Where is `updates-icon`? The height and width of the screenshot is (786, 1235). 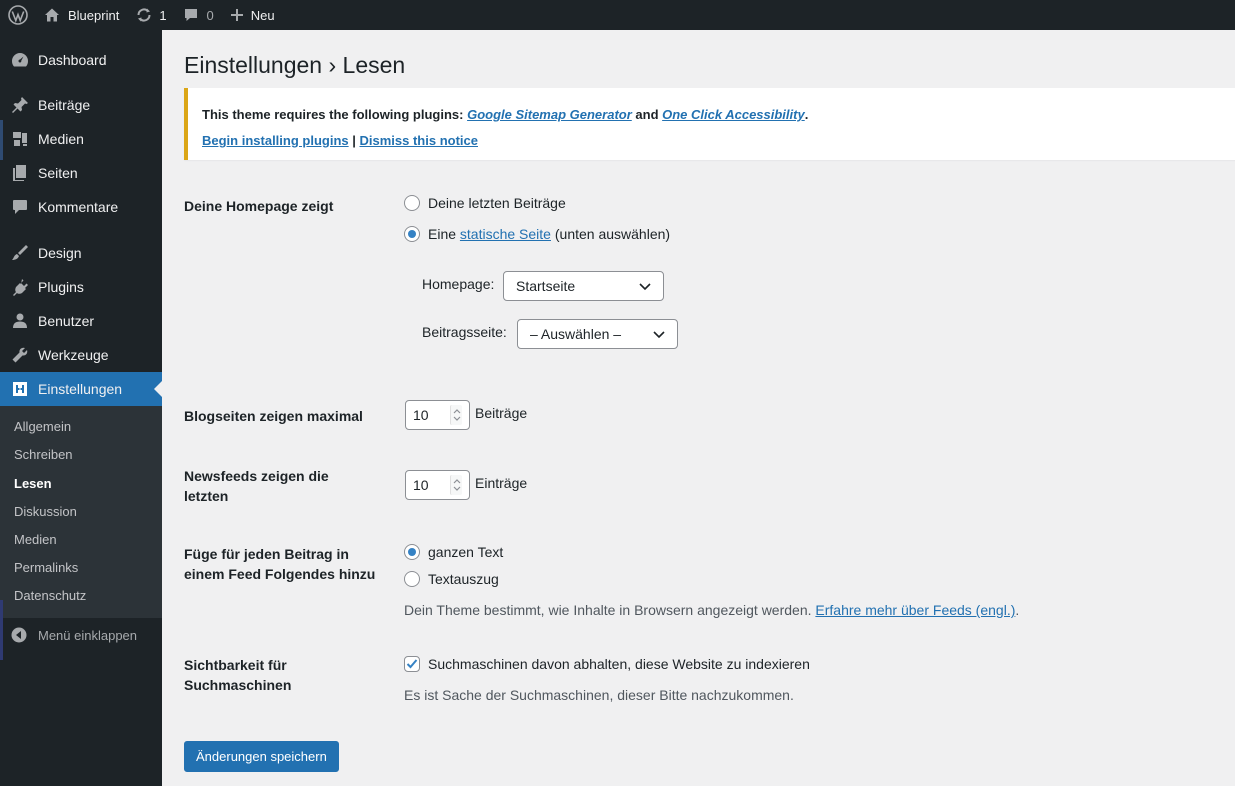
updates-icon is located at coordinates (144, 15).